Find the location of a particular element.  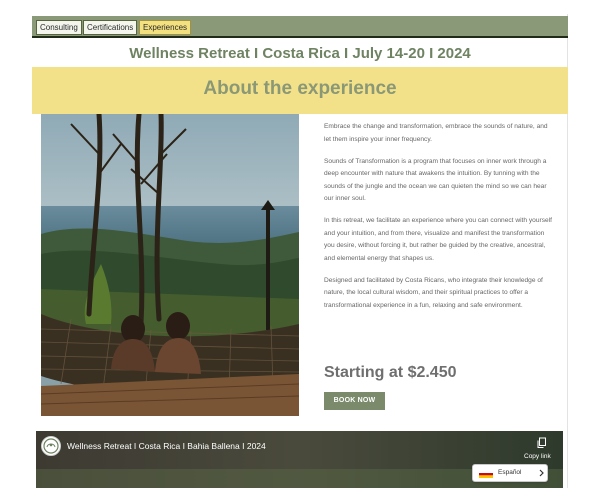

chevron-right-icon is located at coordinates (541, 473).